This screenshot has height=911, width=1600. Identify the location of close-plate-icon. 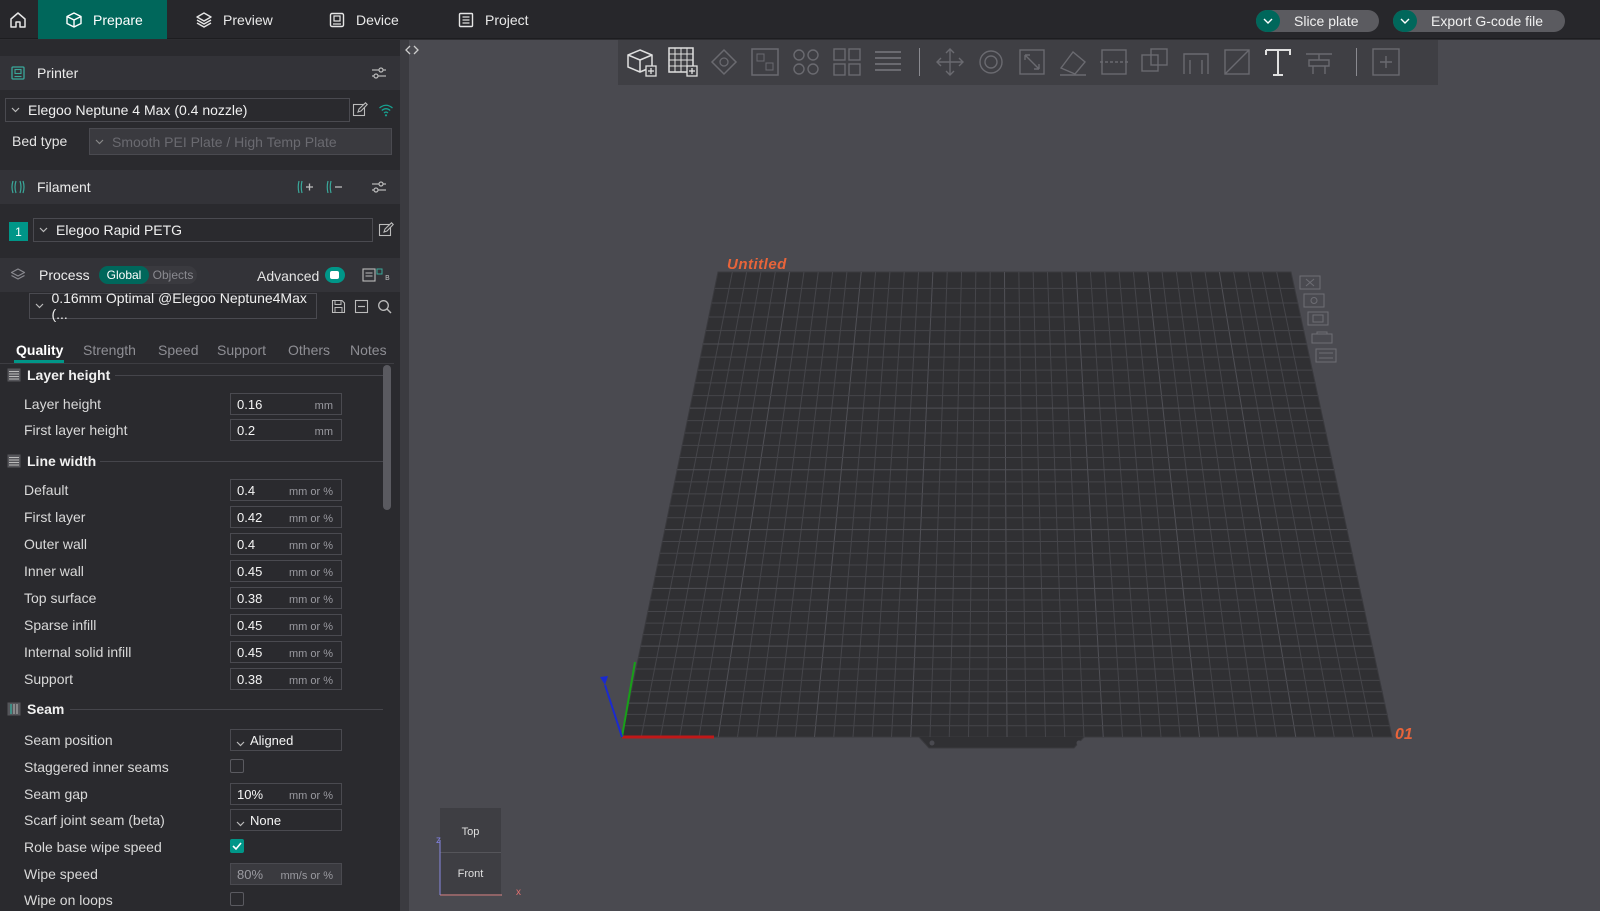
(1310, 282).